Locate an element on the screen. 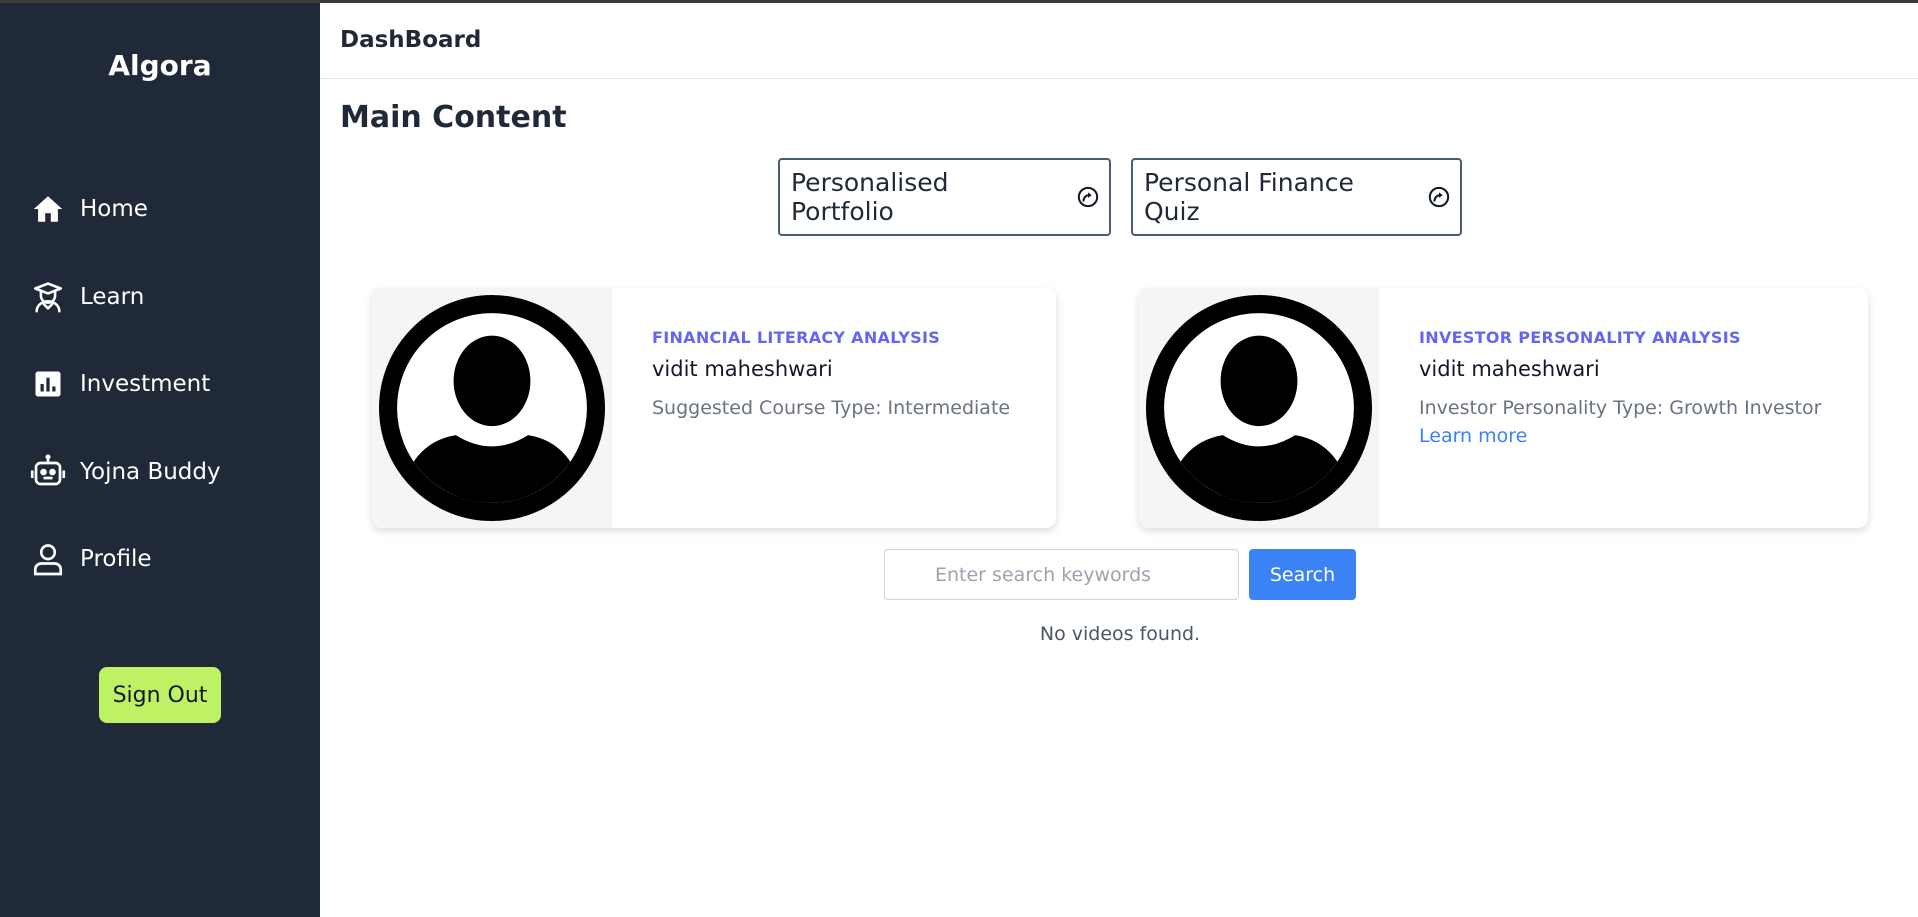 The image size is (1918, 917). sidebar-item-label: Learn is located at coordinates (112, 297).